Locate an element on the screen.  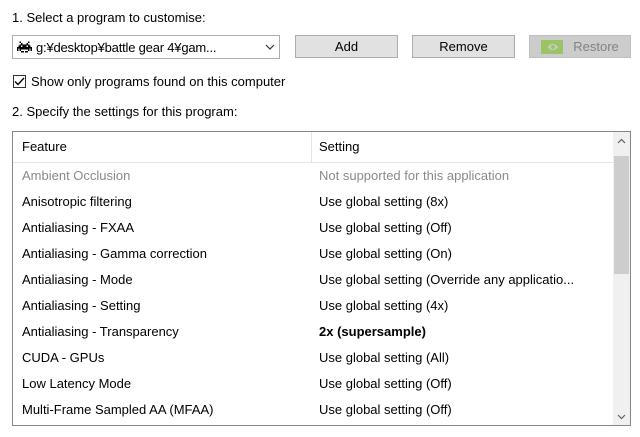
feature-cell: Antialiasing - Setting is located at coordinates (81, 305).